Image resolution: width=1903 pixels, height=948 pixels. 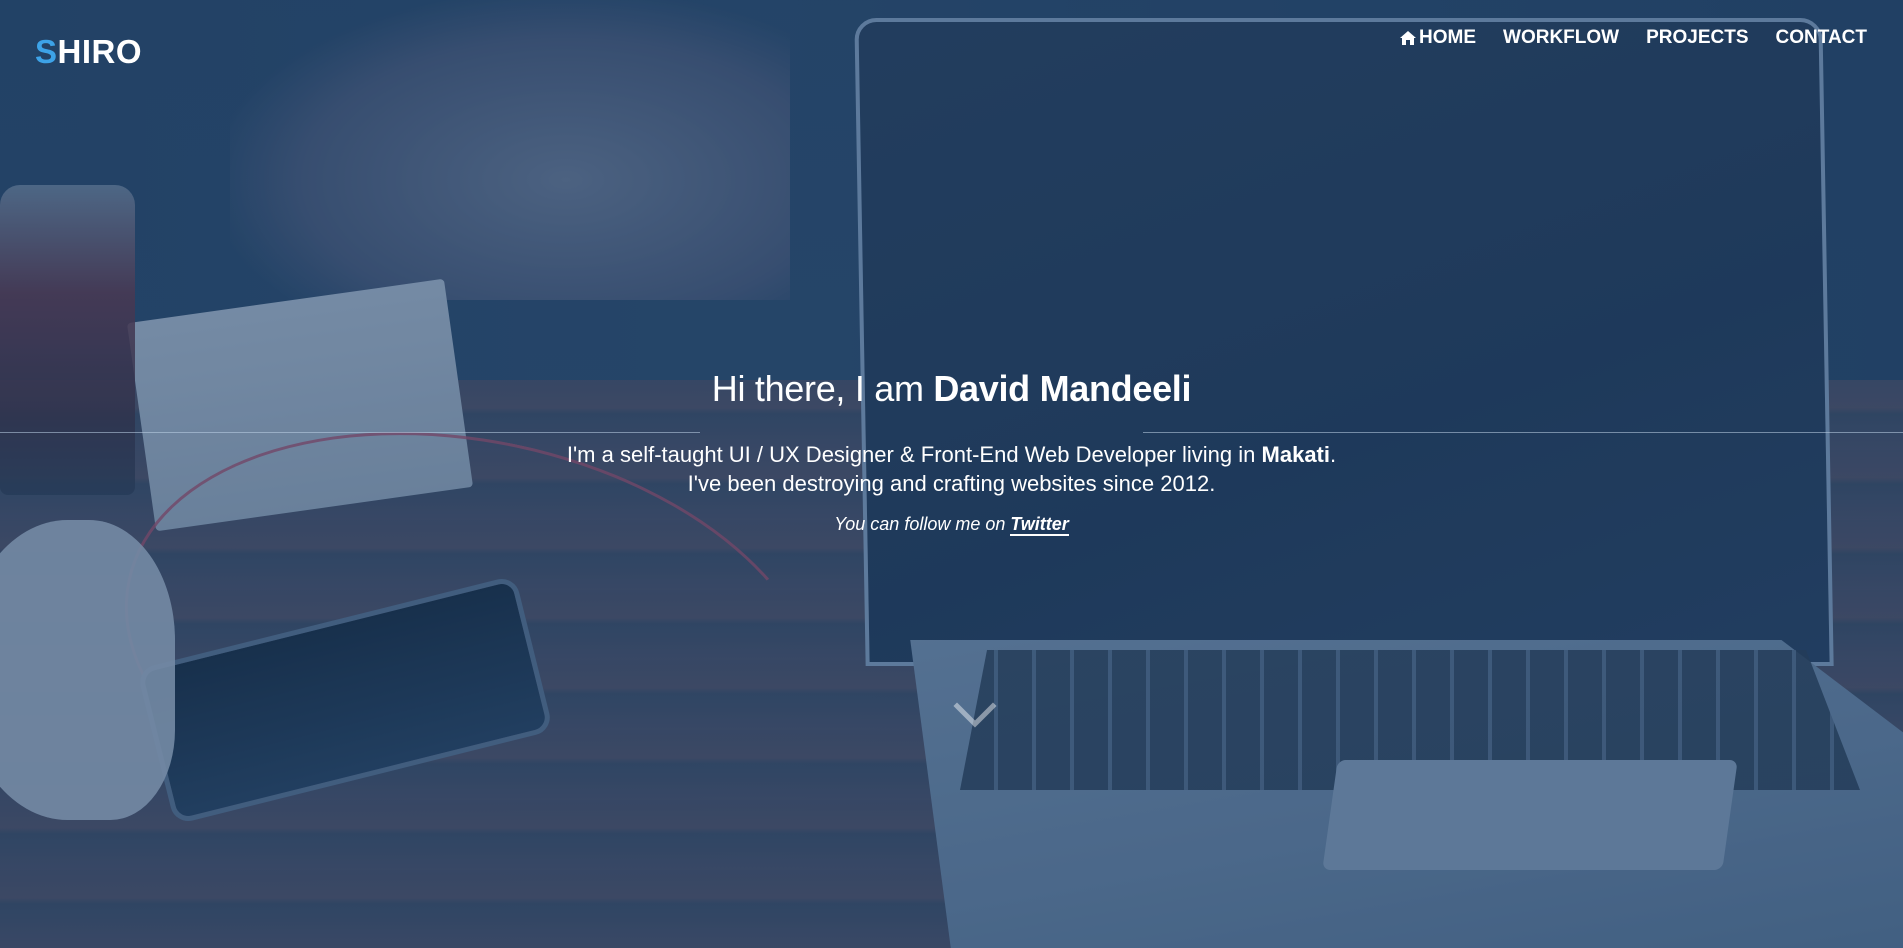 I want to click on site-logo: SHIRO, so click(x=88, y=52).